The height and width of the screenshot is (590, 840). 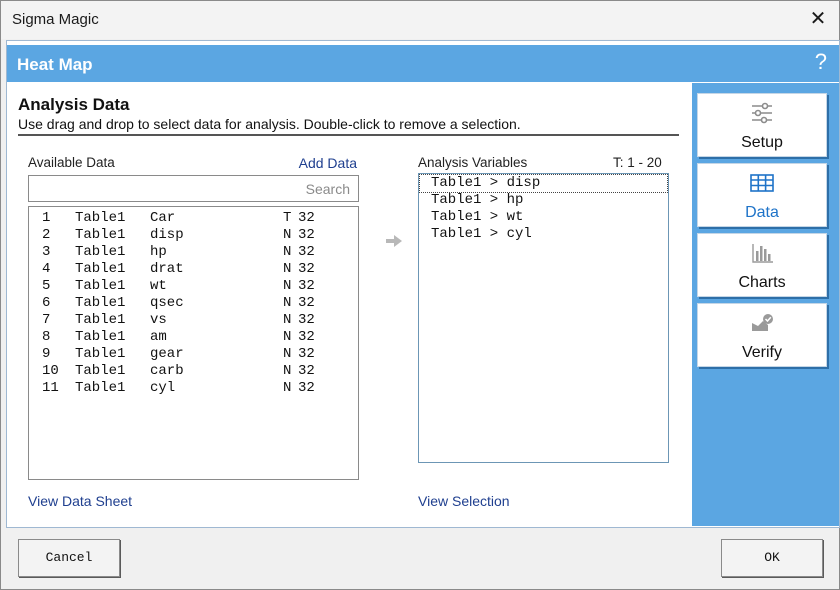 What do you see at coordinates (818, 19) in the screenshot?
I see `close-icon: ✕` at bounding box center [818, 19].